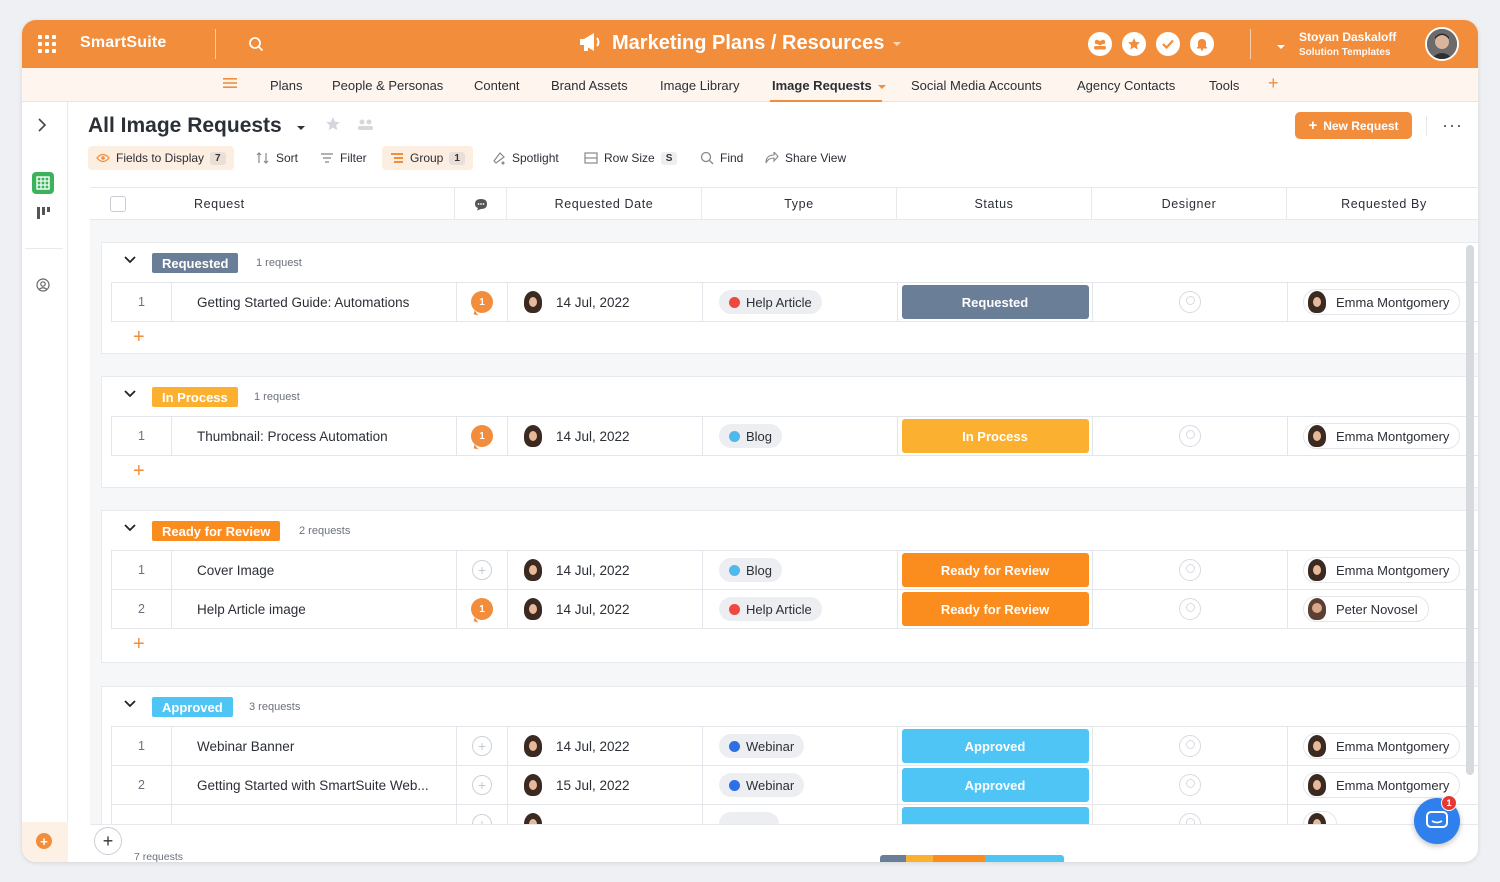 This screenshot has height=882, width=1500. I want to click on column-header-designer: Designer, so click(1189, 204).